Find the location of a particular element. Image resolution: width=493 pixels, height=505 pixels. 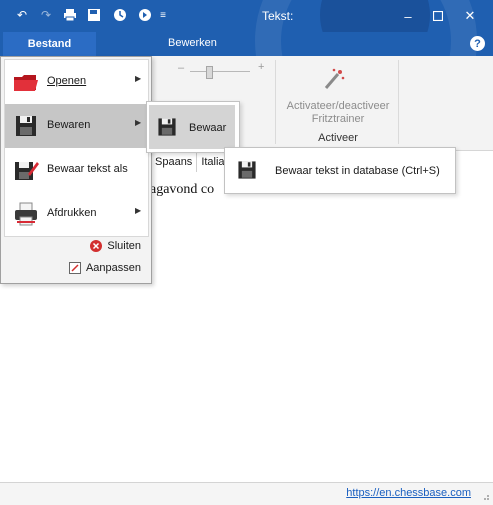

menu-item-afdrukken: Afdrukken ▶ is located at coordinates (76, 214).